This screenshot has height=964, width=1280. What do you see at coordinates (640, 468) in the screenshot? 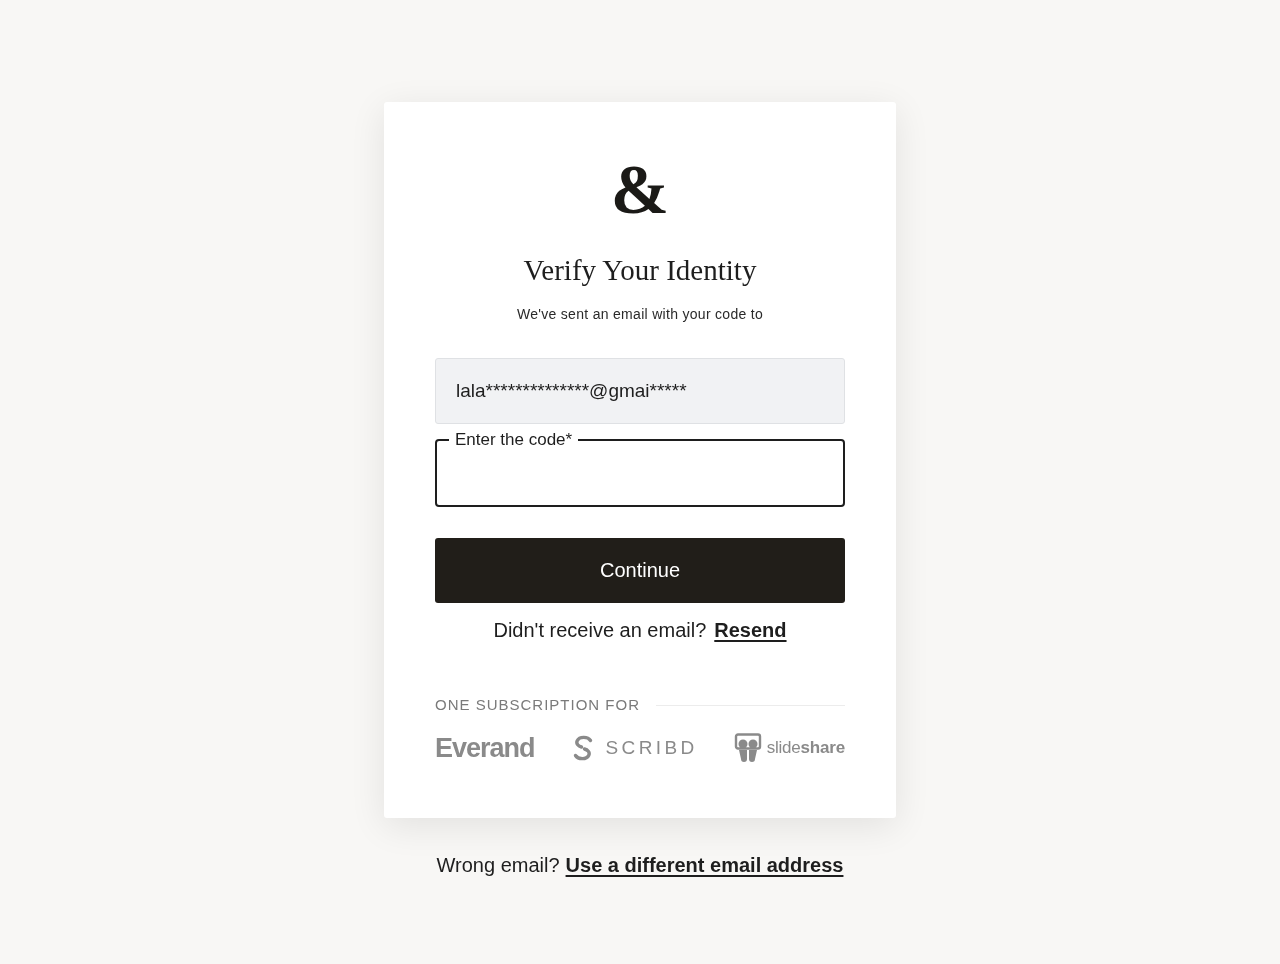
I see `code-field: Enter the code*` at bounding box center [640, 468].